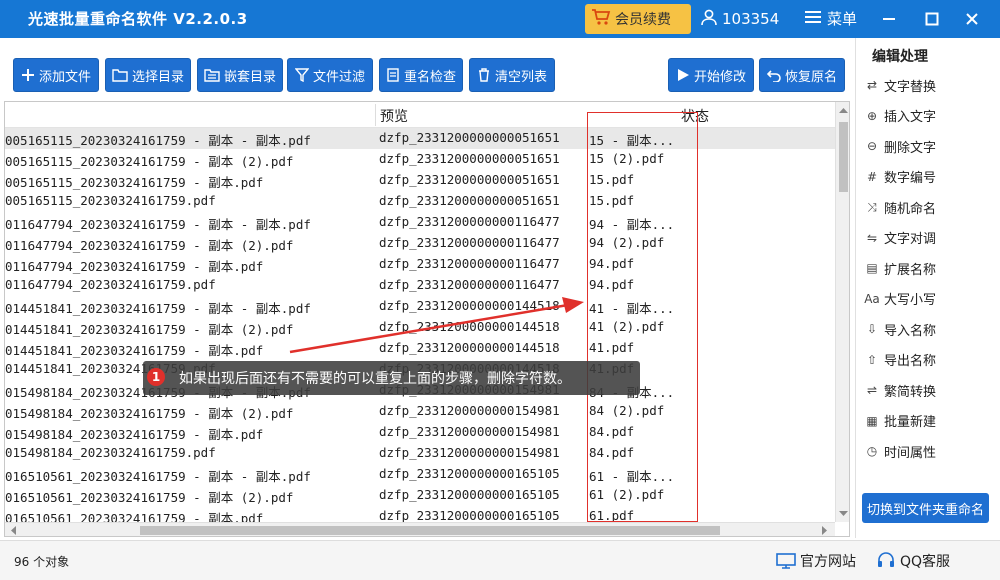 Image resolution: width=1000 pixels, height=580 pixels. I want to click on restore-name-label: 恢复原名, so click(810, 77).